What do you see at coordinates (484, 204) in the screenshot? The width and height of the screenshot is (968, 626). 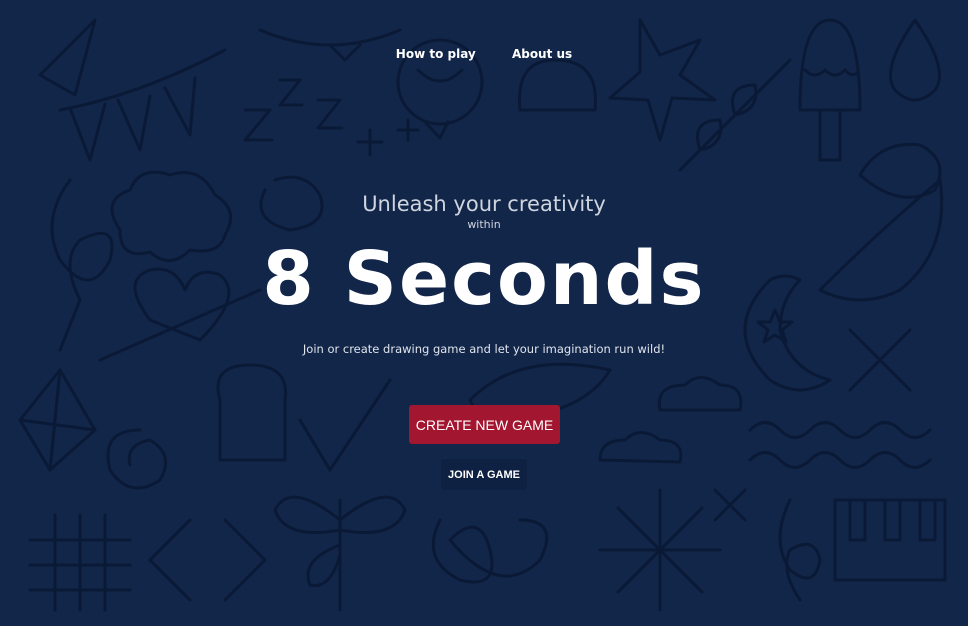 I see `hero-tagline: Unleash your creativity` at bounding box center [484, 204].